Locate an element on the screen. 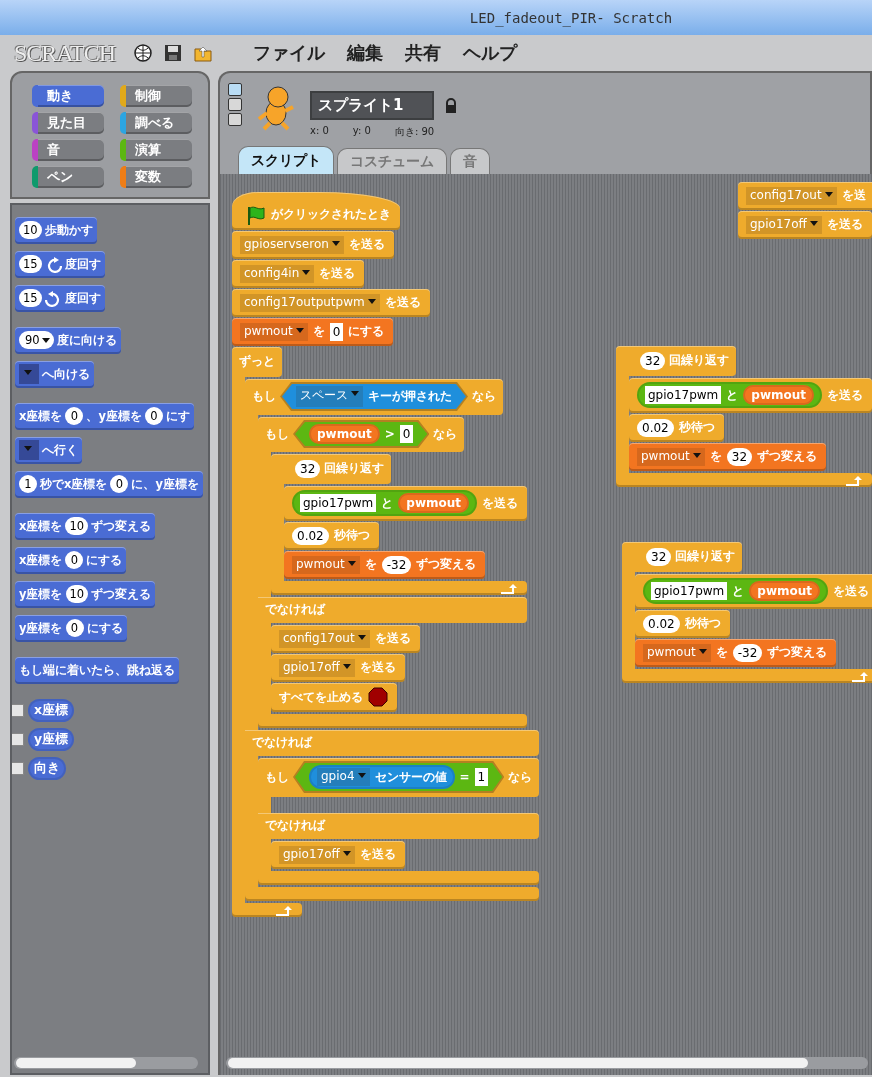 Image resolution: width=872 pixels, height=1077 pixels. reporter-block: y座標 is located at coordinates (51, 739).